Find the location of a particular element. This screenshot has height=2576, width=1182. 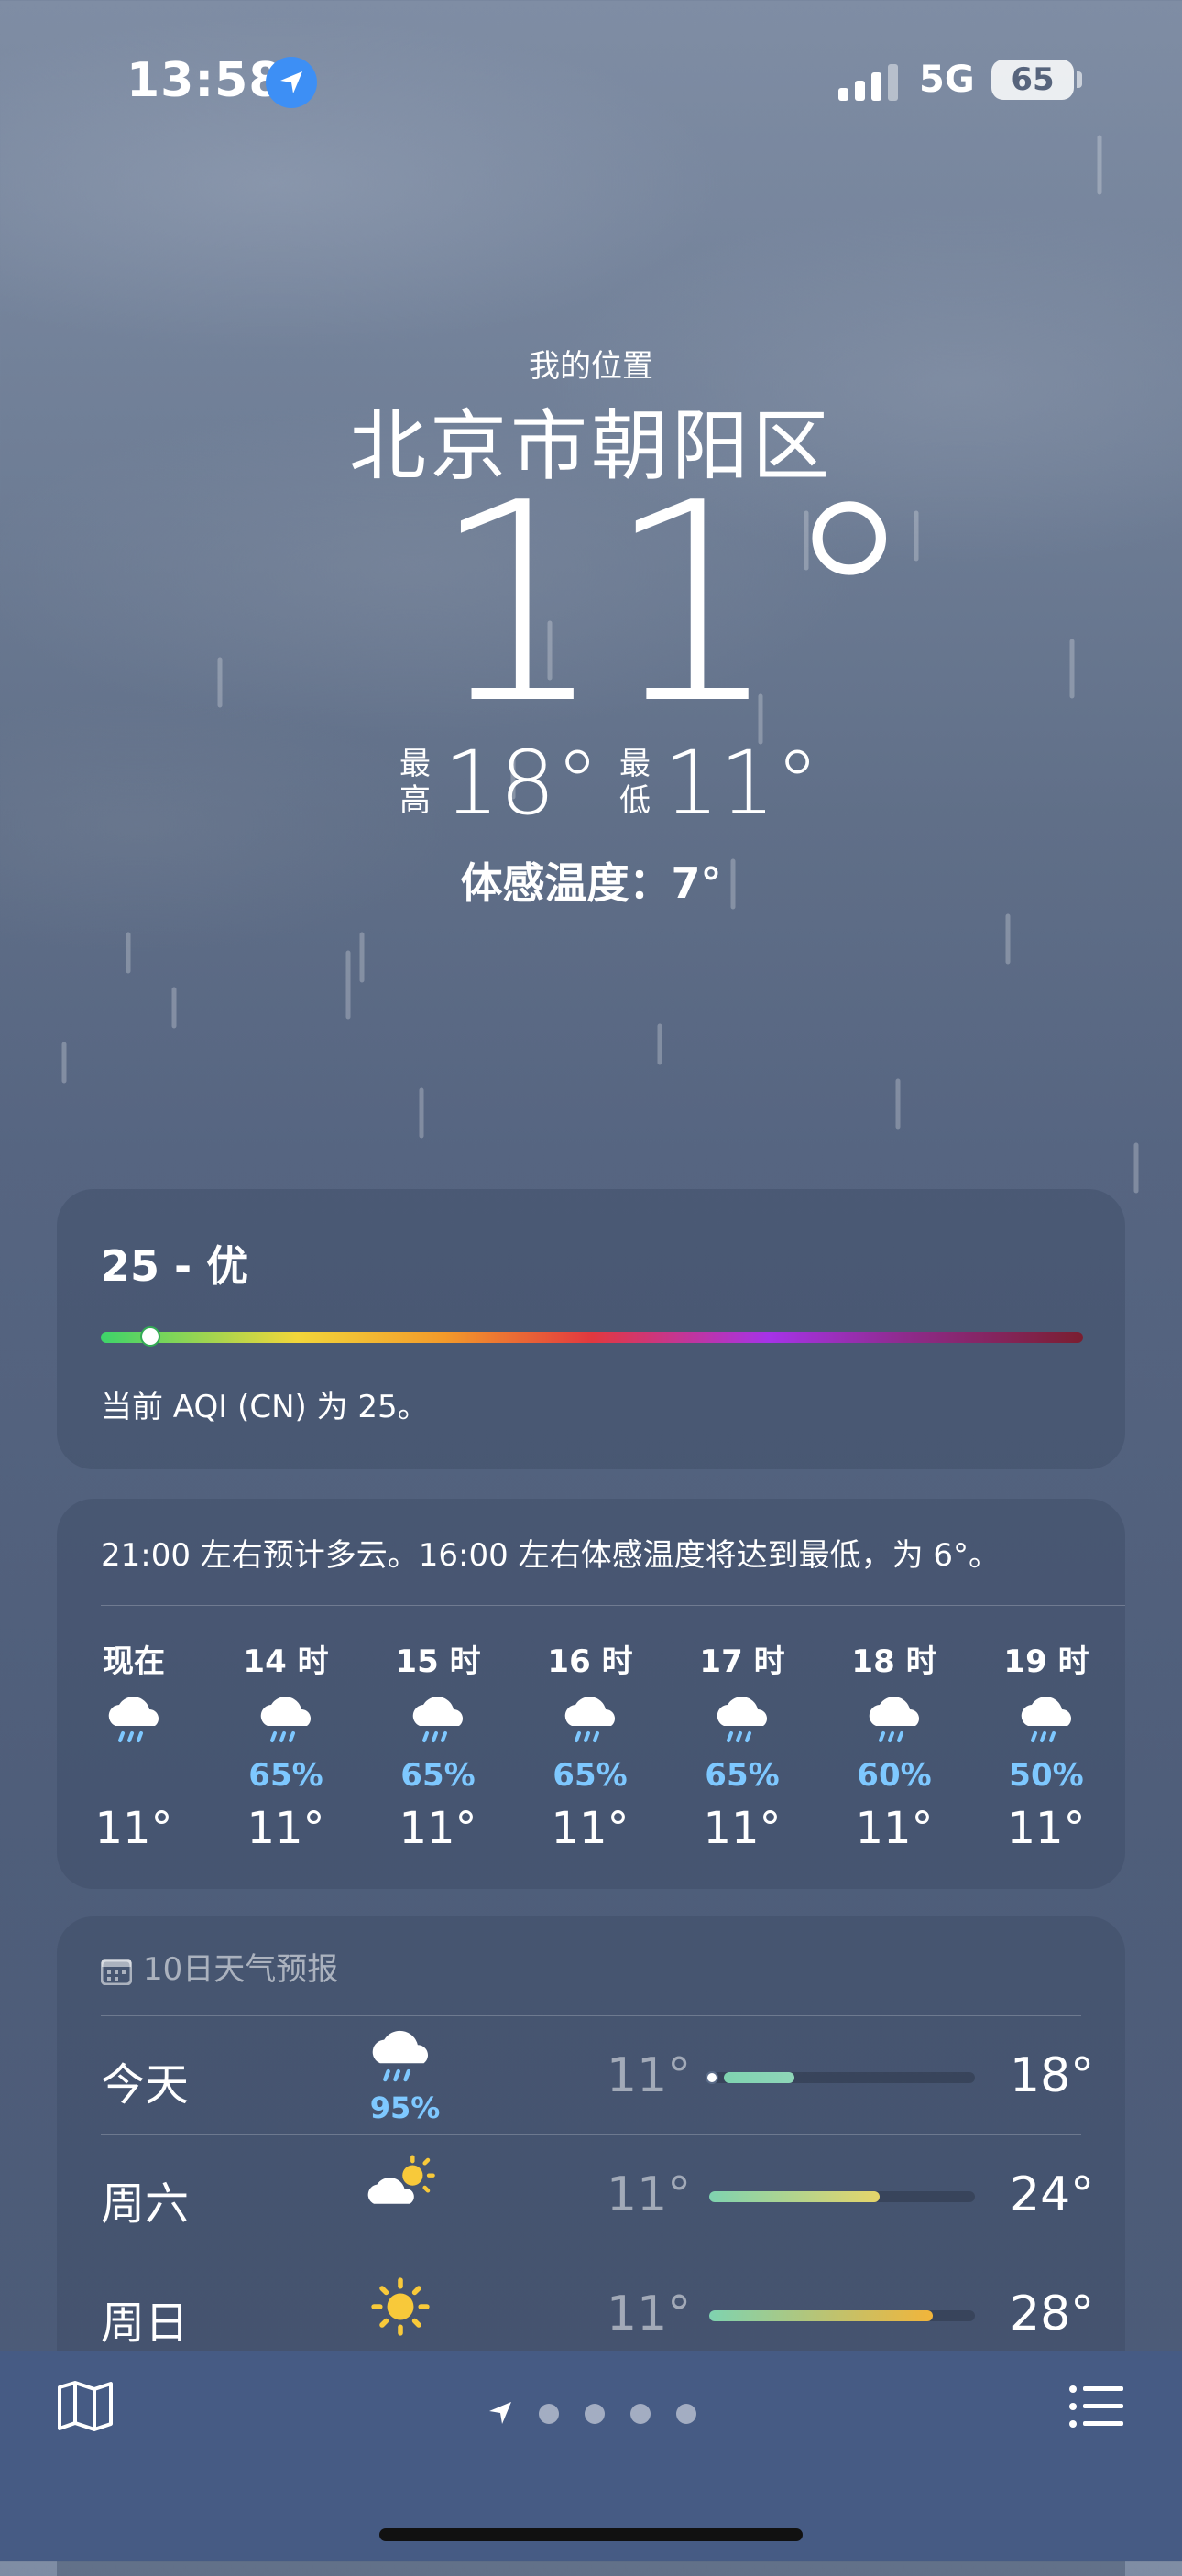

high-label: 最高 is located at coordinates (415, 783).